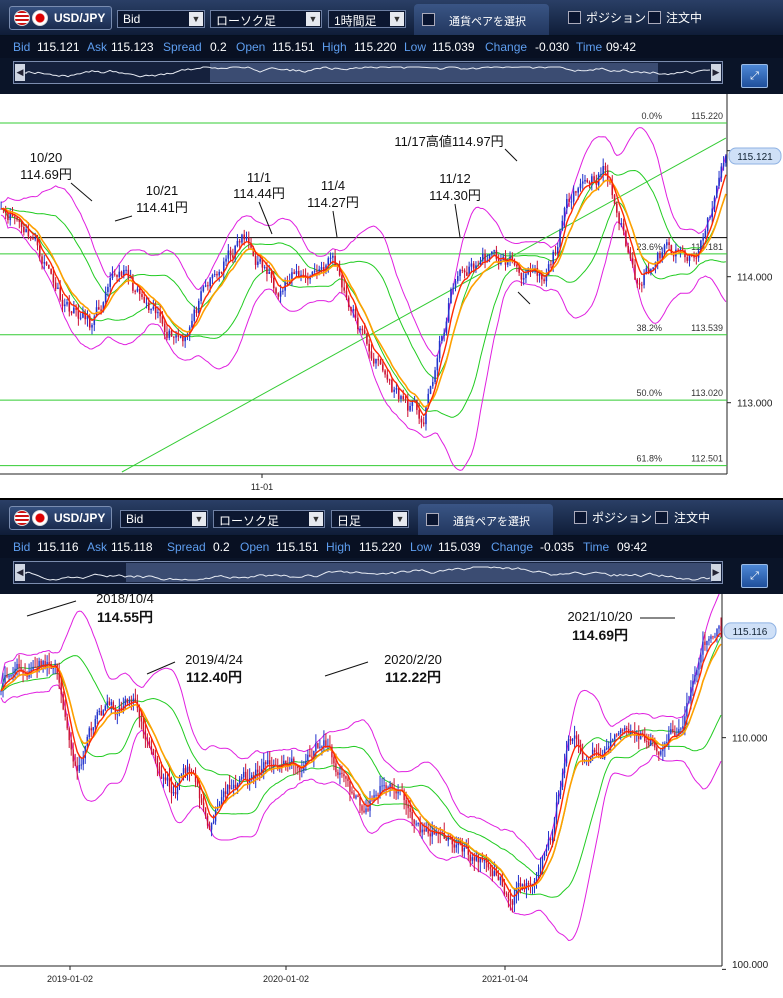 This screenshot has width=783, height=998. I want to click on timeframe-select: 日足 ▼, so click(370, 519).